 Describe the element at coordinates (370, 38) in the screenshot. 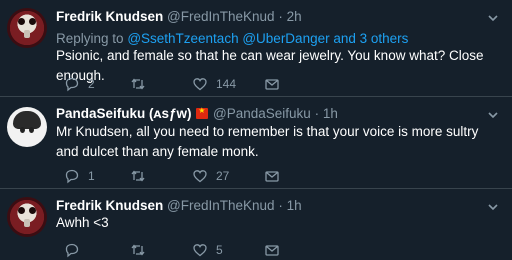

I see `others-link: and 3 others` at that location.